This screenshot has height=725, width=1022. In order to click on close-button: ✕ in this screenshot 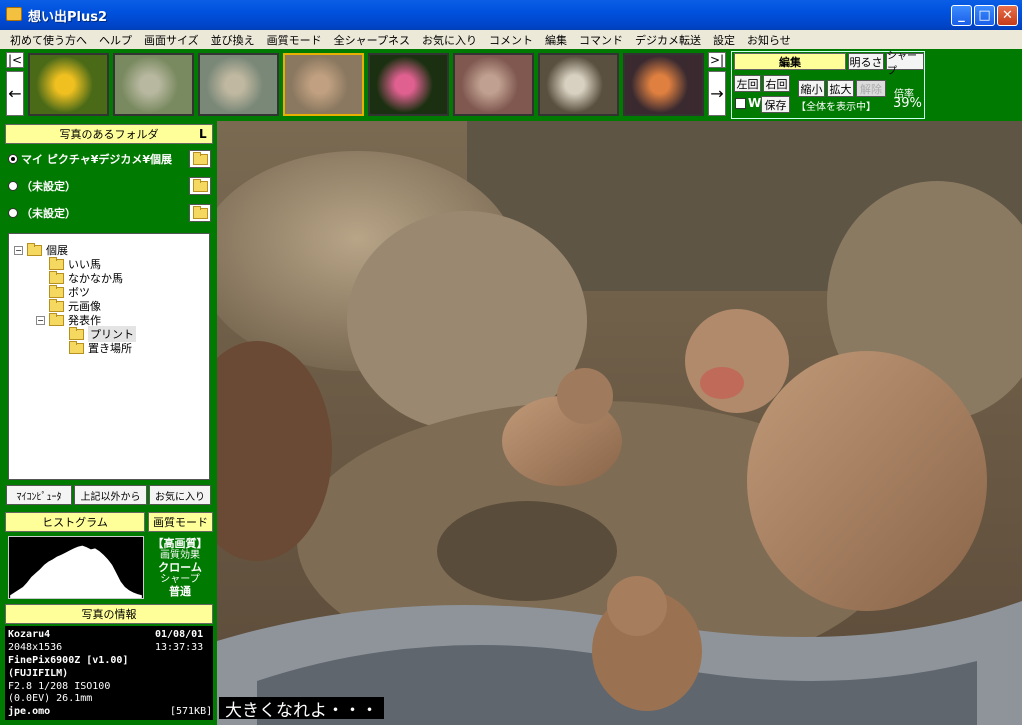, I will do `click(1007, 15)`.